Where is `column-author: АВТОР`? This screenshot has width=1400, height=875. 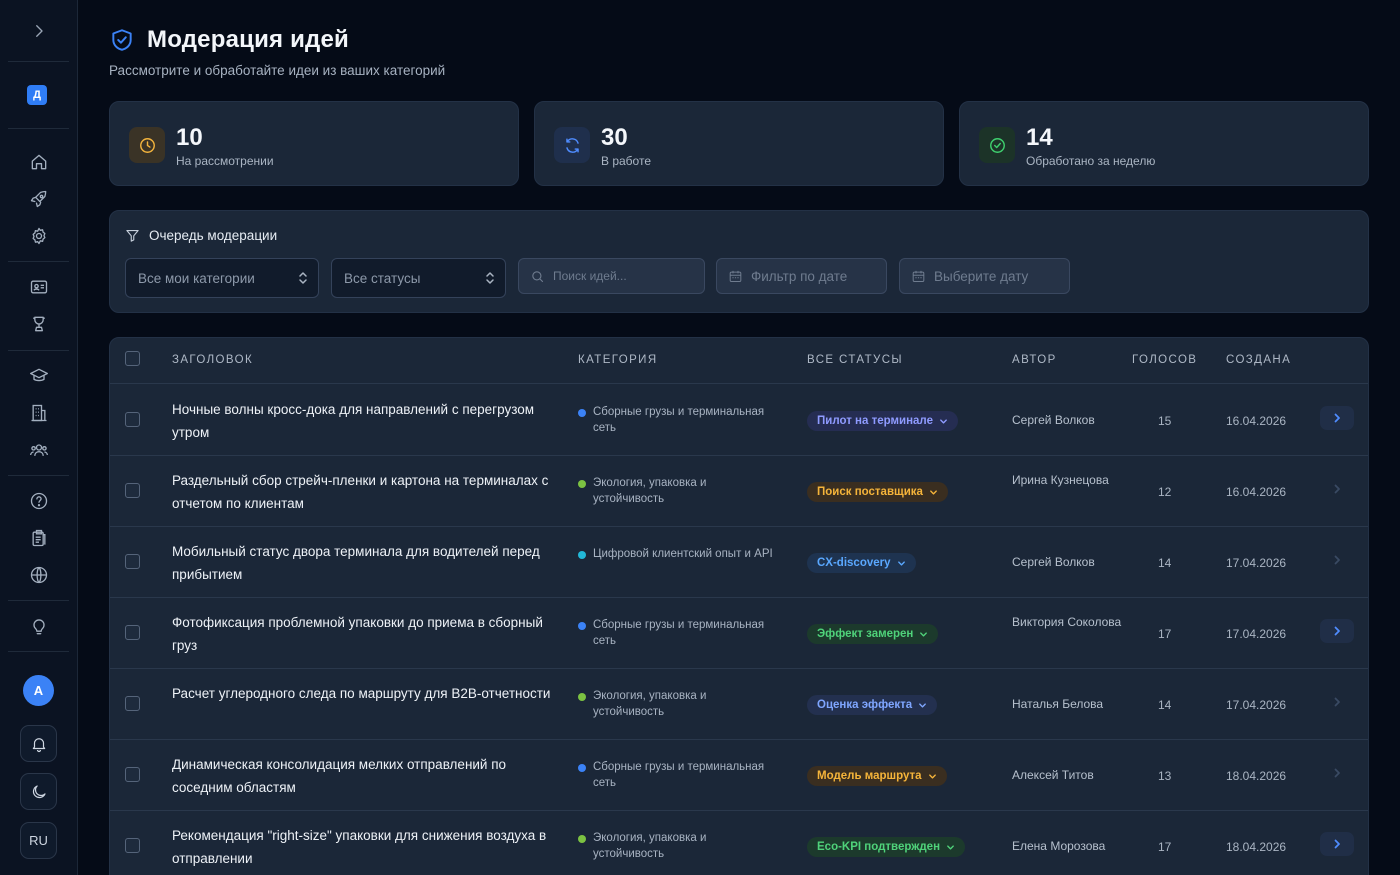 column-author: АВТОР is located at coordinates (1034, 360).